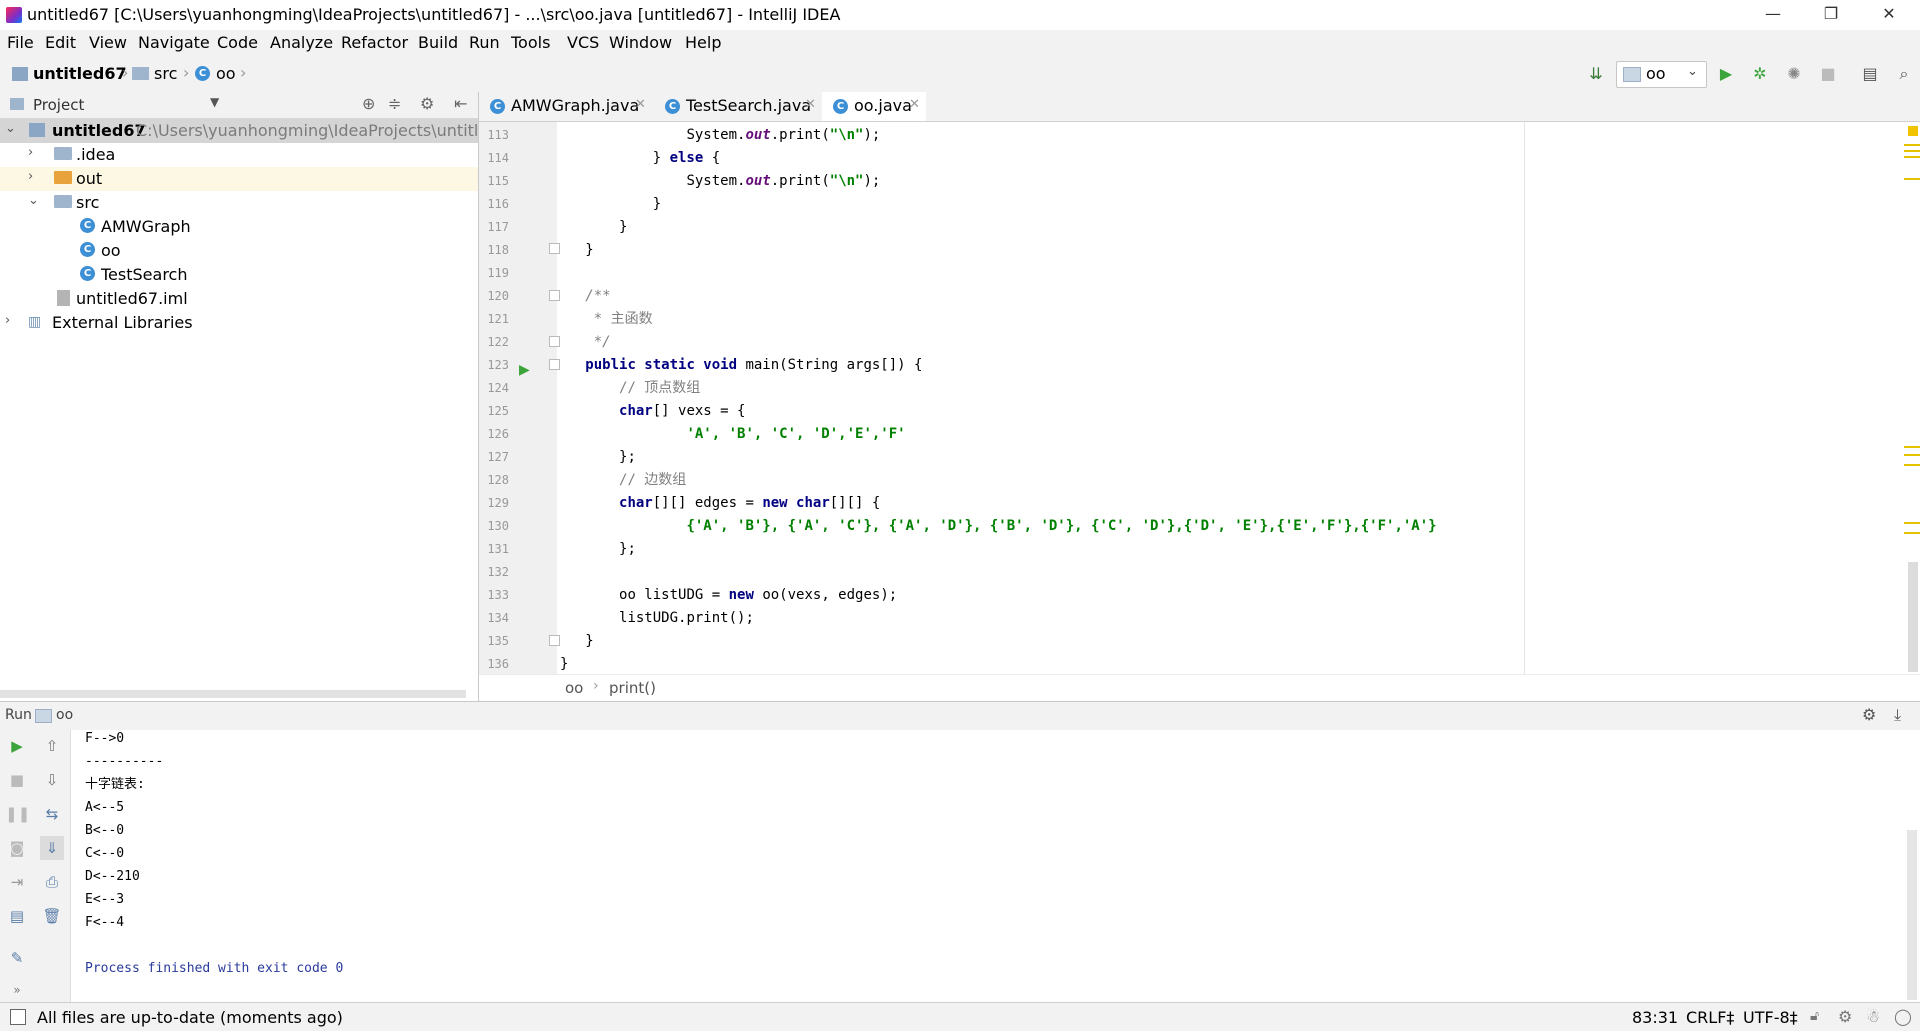 This screenshot has height=1031, width=1920. I want to click on project-panel-title: Project, so click(58, 105).